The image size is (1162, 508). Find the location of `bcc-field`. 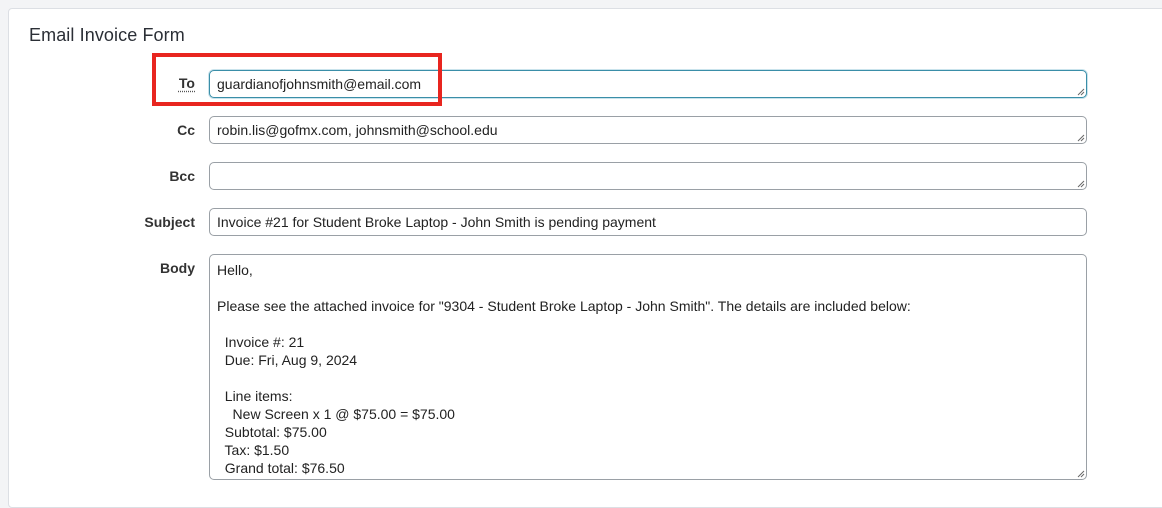

bcc-field is located at coordinates (648, 176).